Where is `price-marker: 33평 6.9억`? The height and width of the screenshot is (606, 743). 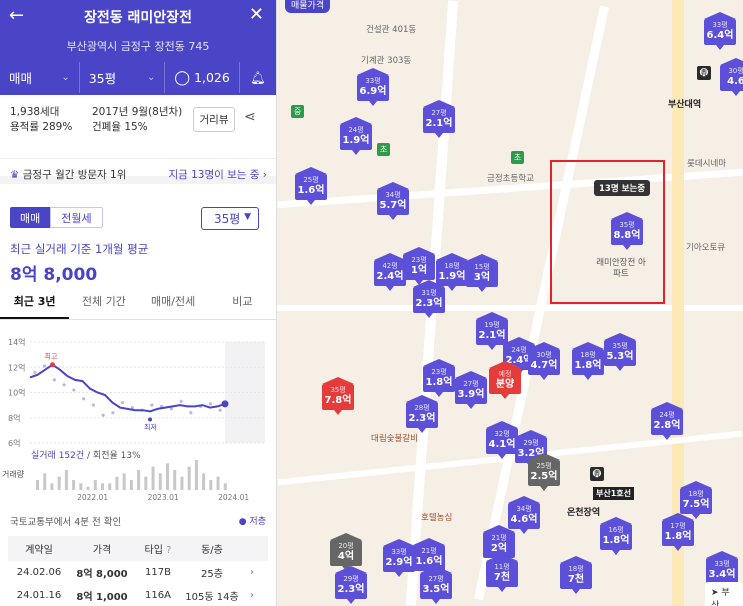 price-marker: 33평 6.9억 is located at coordinates (373, 87).